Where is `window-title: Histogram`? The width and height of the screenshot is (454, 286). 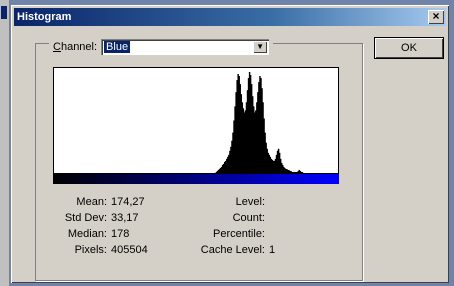
window-title: Histogram is located at coordinates (44, 17).